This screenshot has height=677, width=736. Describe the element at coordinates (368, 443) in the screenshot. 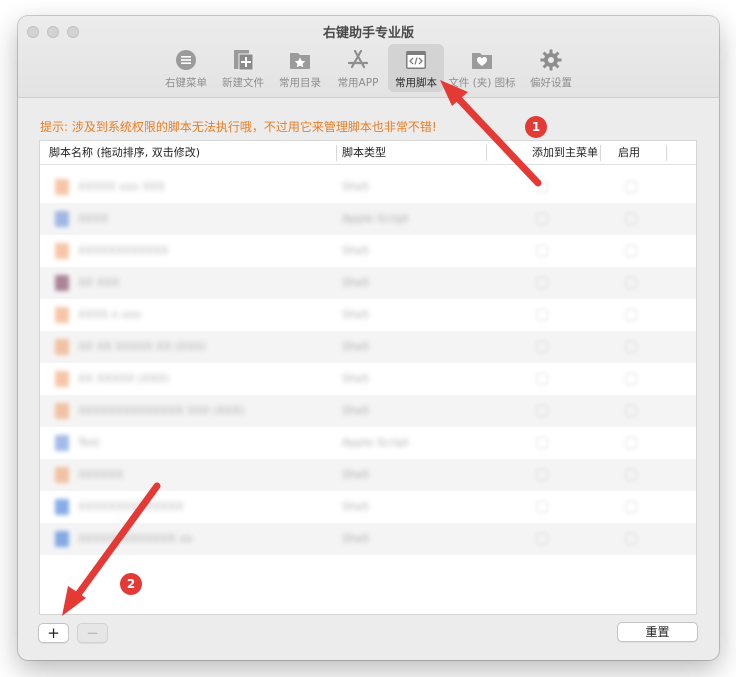

I see `table-row: Test Apple Script` at that location.